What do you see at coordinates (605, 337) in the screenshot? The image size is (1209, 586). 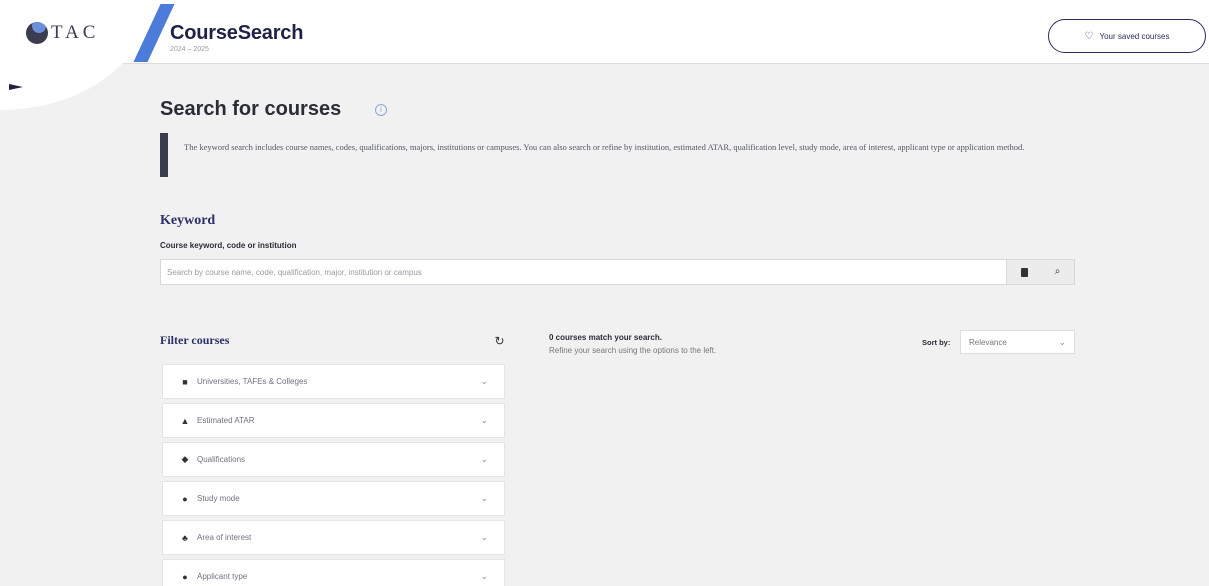 I see `results-count: 0 courses match your search.` at bounding box center [605, 337].